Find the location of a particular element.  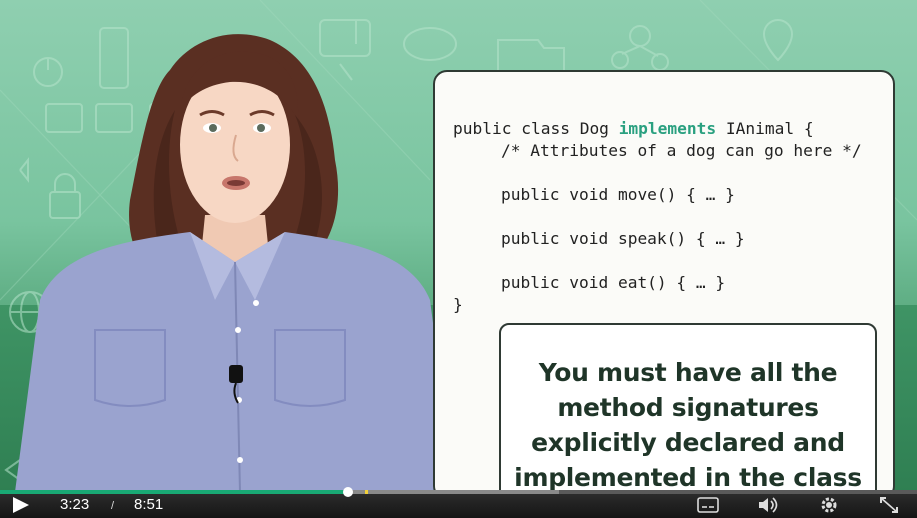

code-line: /* Attributes of a dog can go here */ is located at coordinates (657, 151).